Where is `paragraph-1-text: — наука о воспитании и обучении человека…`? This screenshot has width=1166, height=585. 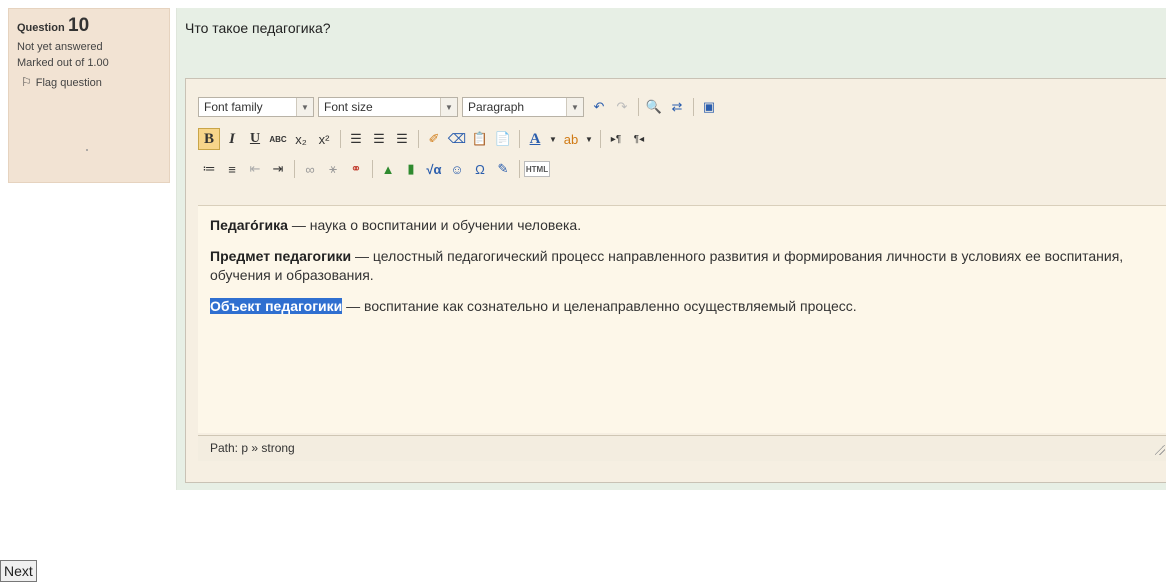
paragraph-1-text: — наука о воспитании и обучении человека… is located at coordinates (434, 225).